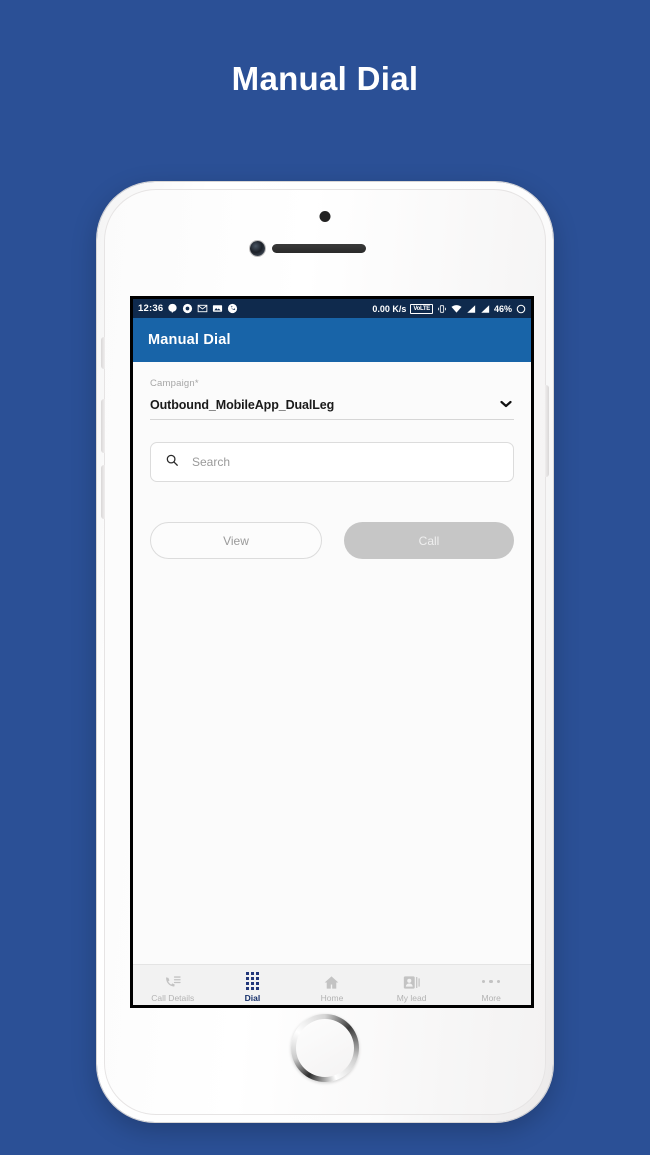  I want to click on volume-down-button, so click(103, 492).